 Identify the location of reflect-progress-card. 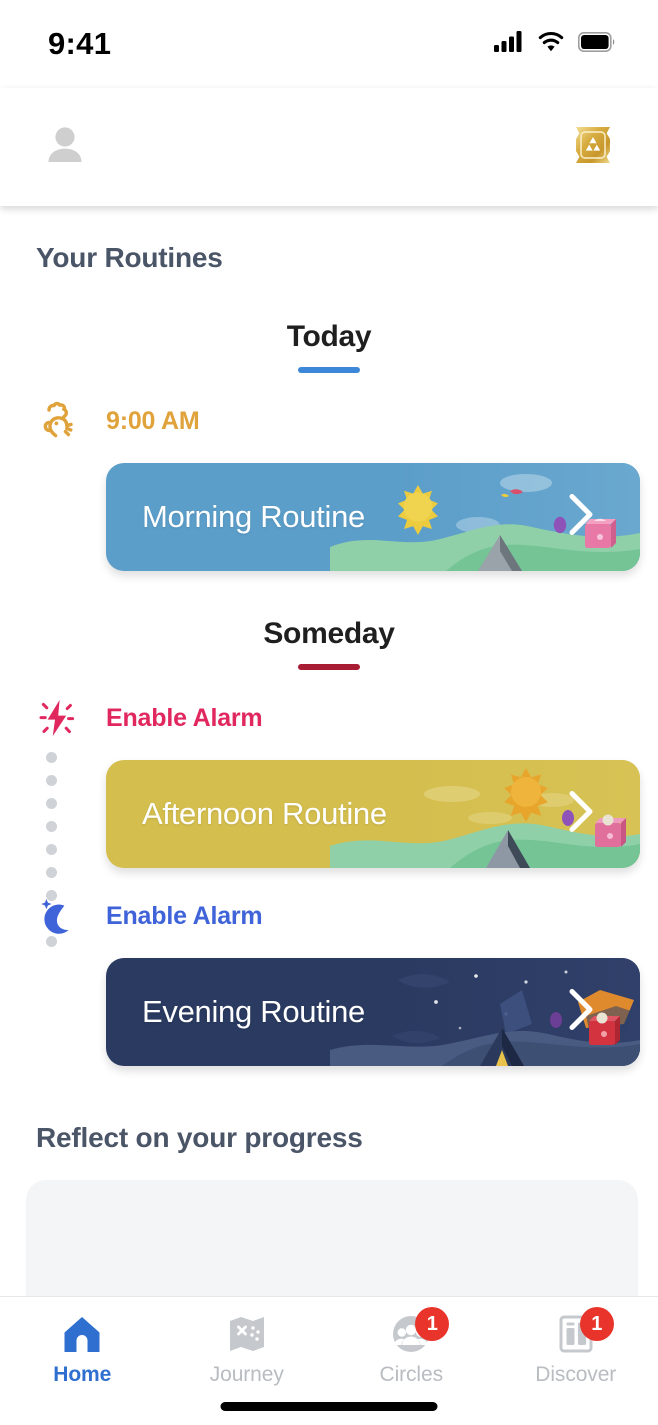
(332, 1240).